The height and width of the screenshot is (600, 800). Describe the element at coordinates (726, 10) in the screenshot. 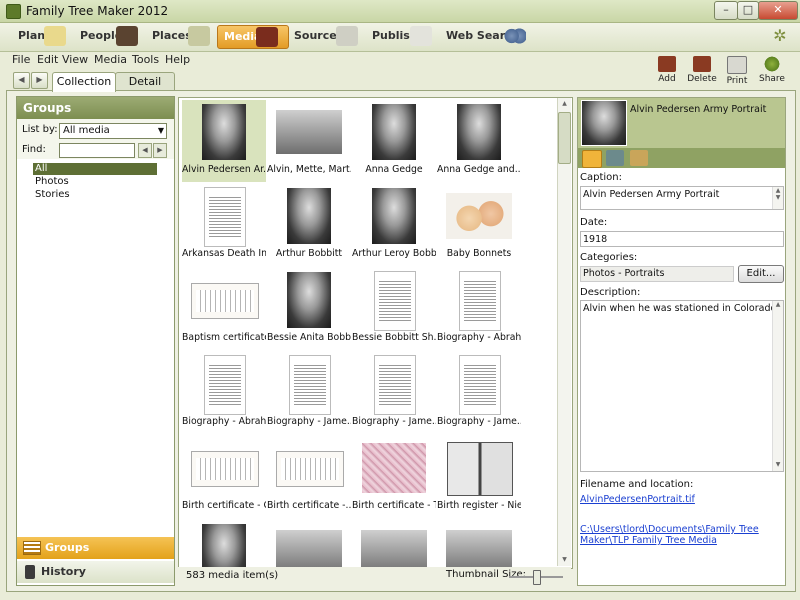

I see `minimize-button: –` at that location.